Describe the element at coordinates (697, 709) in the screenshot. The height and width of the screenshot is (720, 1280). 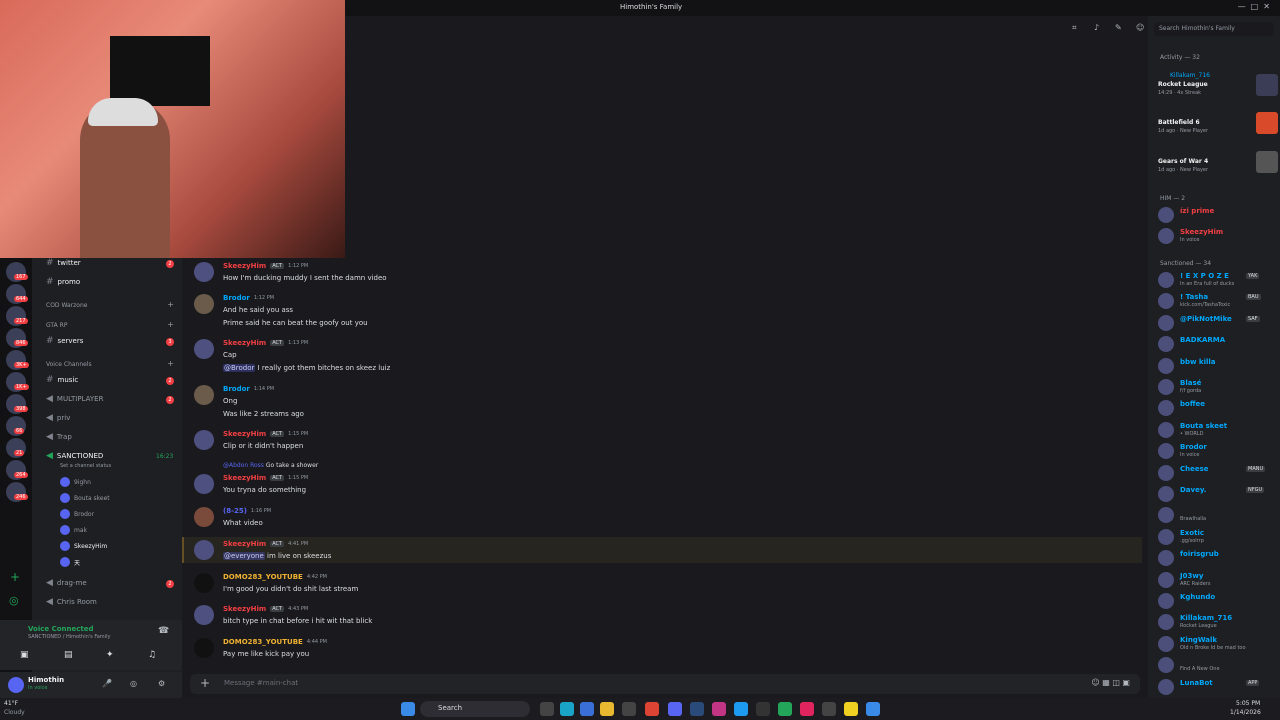
I see `steam-icon` at that location.